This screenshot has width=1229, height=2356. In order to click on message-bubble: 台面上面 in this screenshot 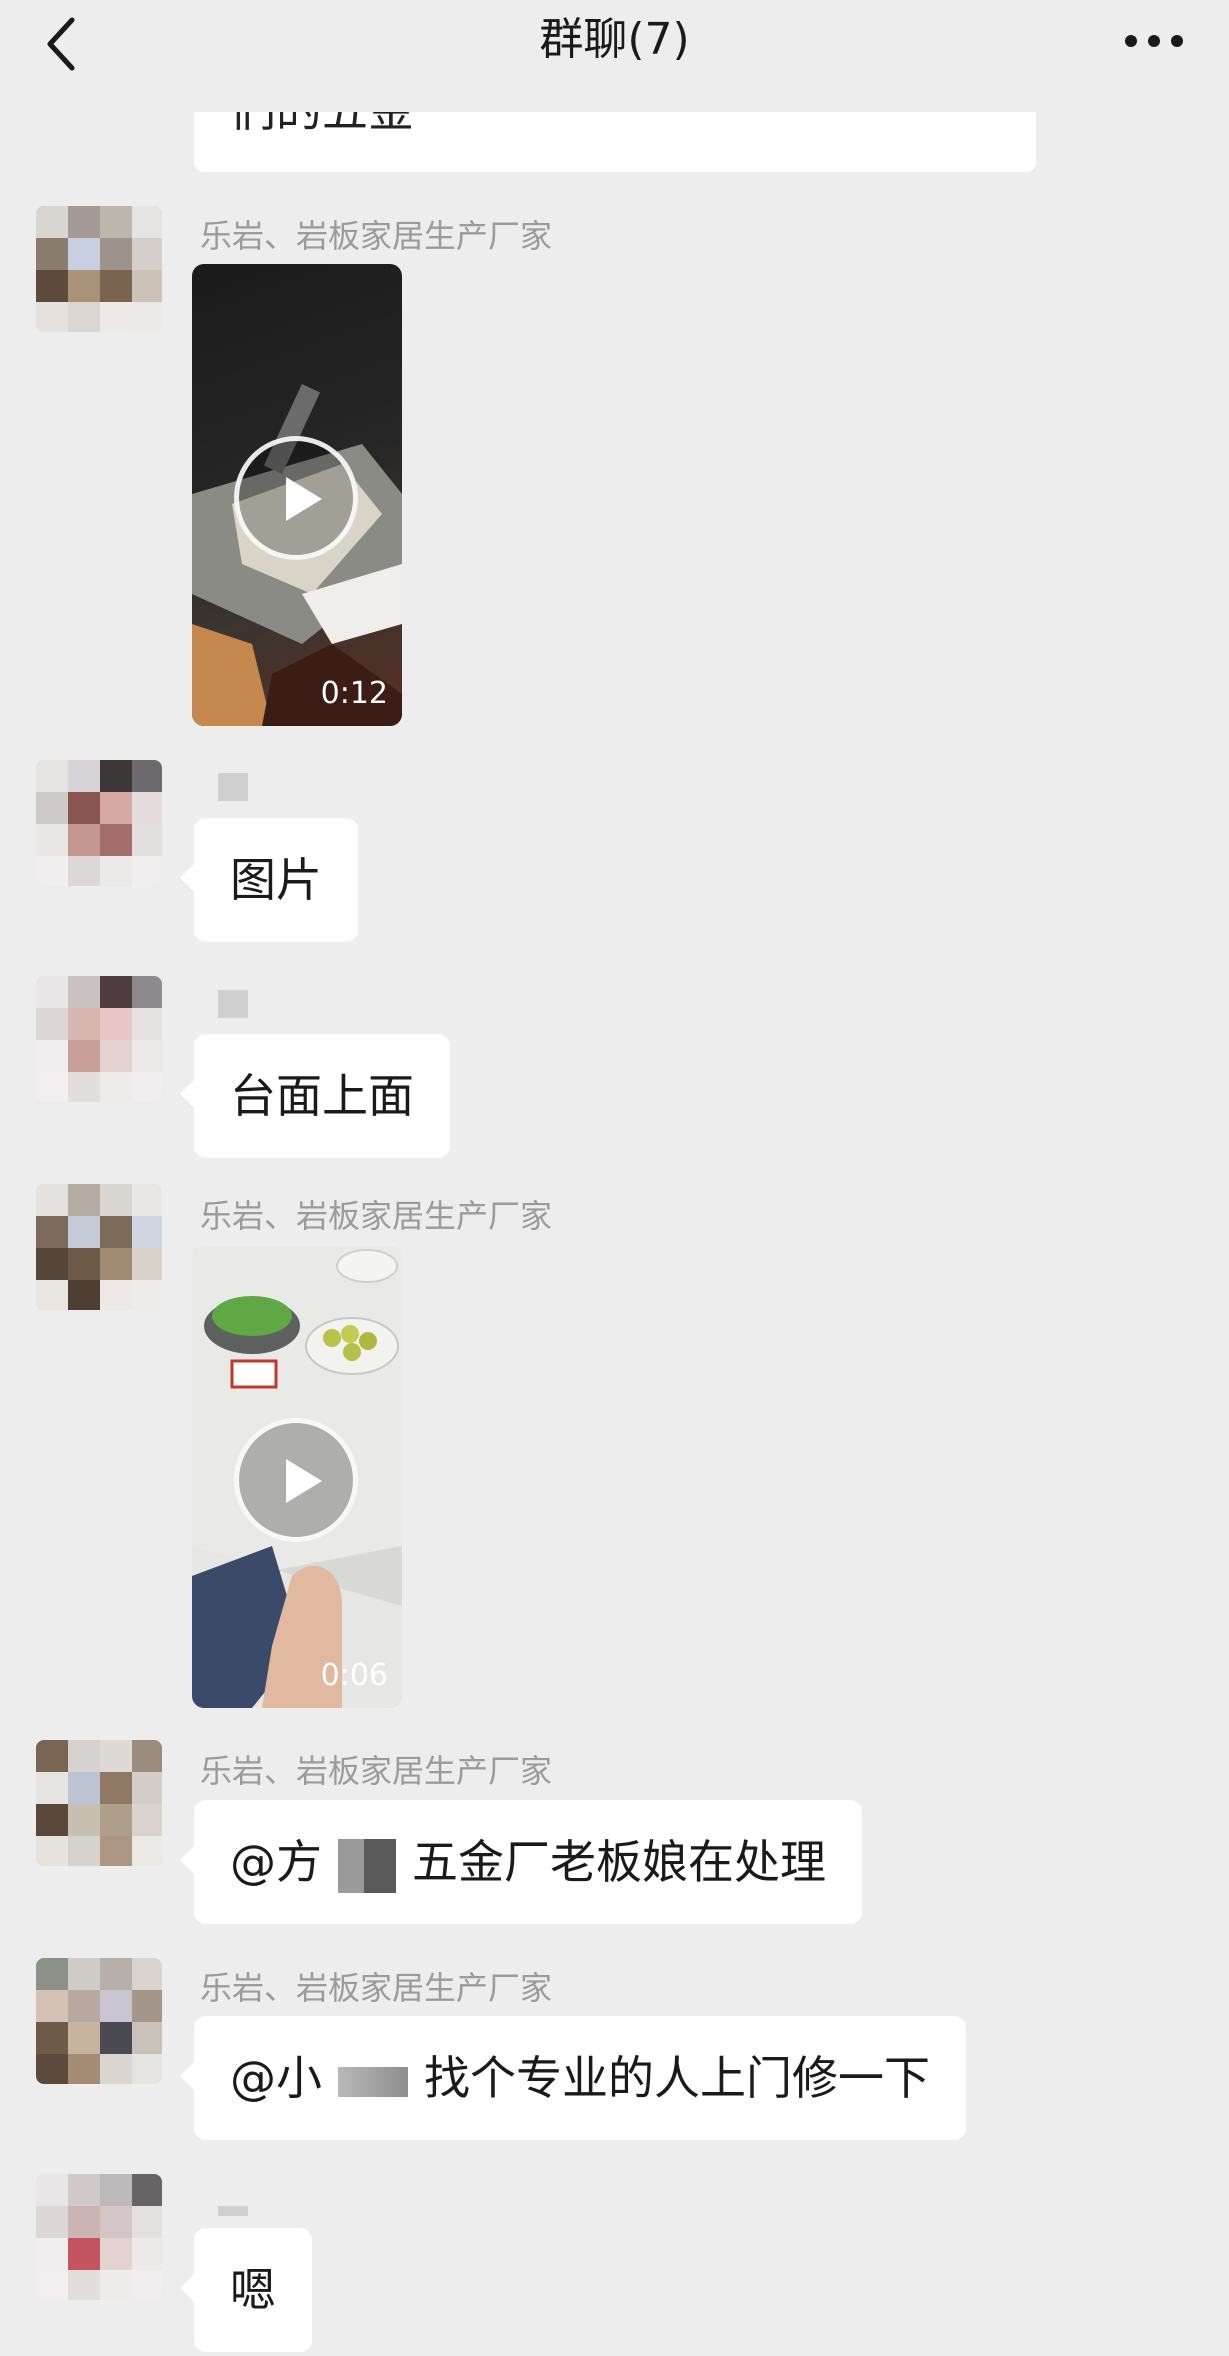, I will do `click(315, 1096)`.